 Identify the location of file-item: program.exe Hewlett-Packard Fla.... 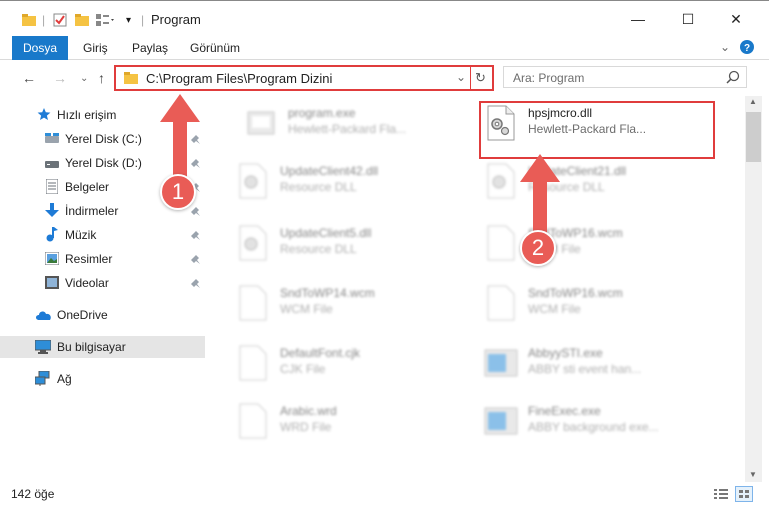
(362, 126).